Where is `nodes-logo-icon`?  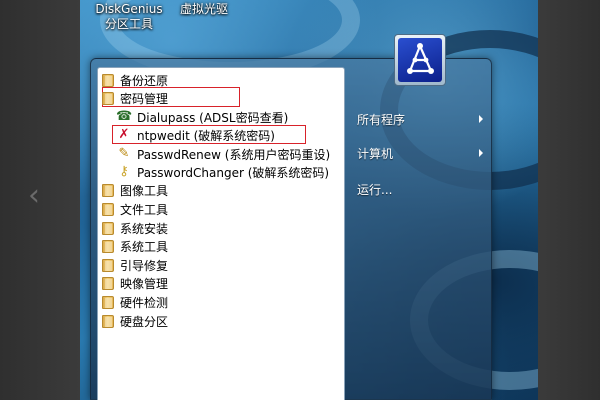
nodes-logo-icon is located at coordinates (420, 58).